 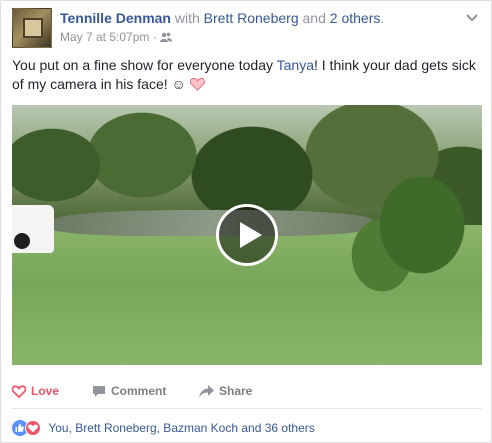 I want to click on post-meta: May 7 at 5:07pm ·, so click(x=116, y=37).